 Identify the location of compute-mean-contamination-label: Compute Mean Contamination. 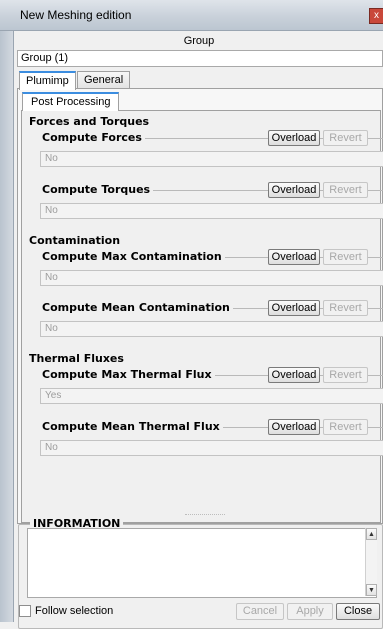
(137, 307).